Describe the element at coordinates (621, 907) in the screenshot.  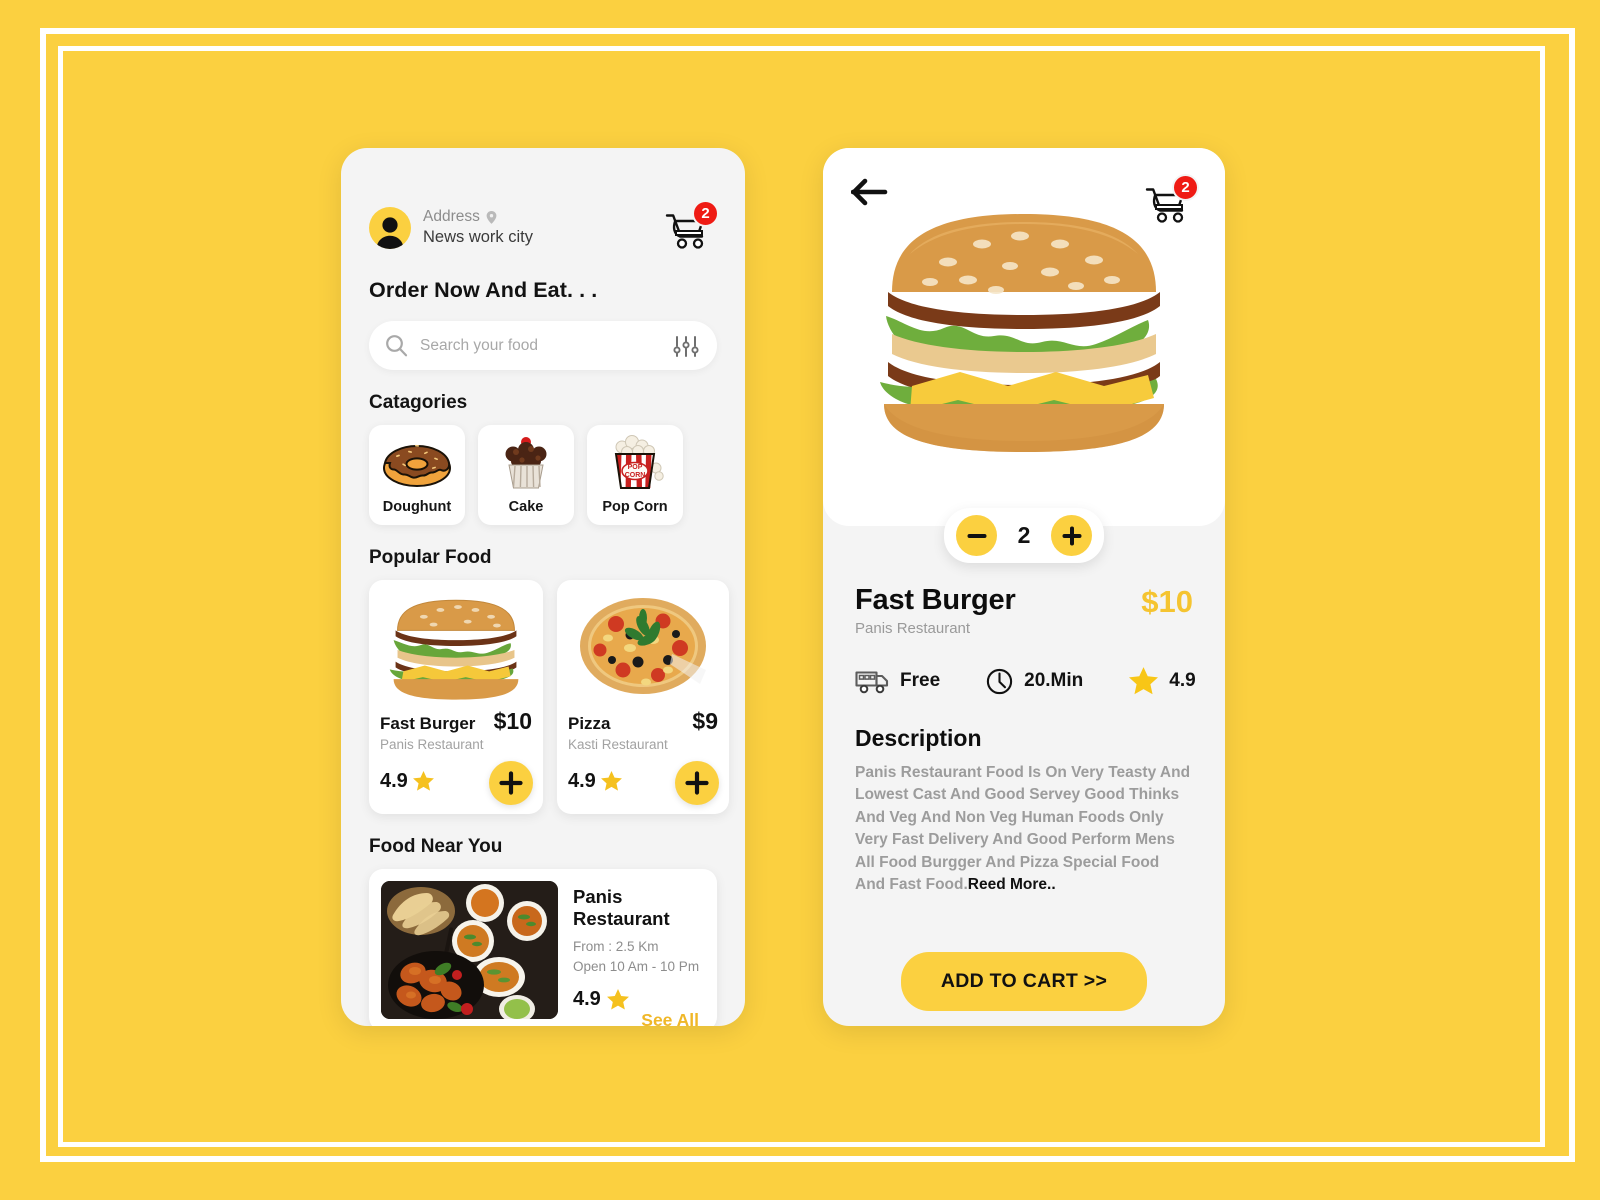
I see `restaurant-name: Panis Restaurant` at that location.